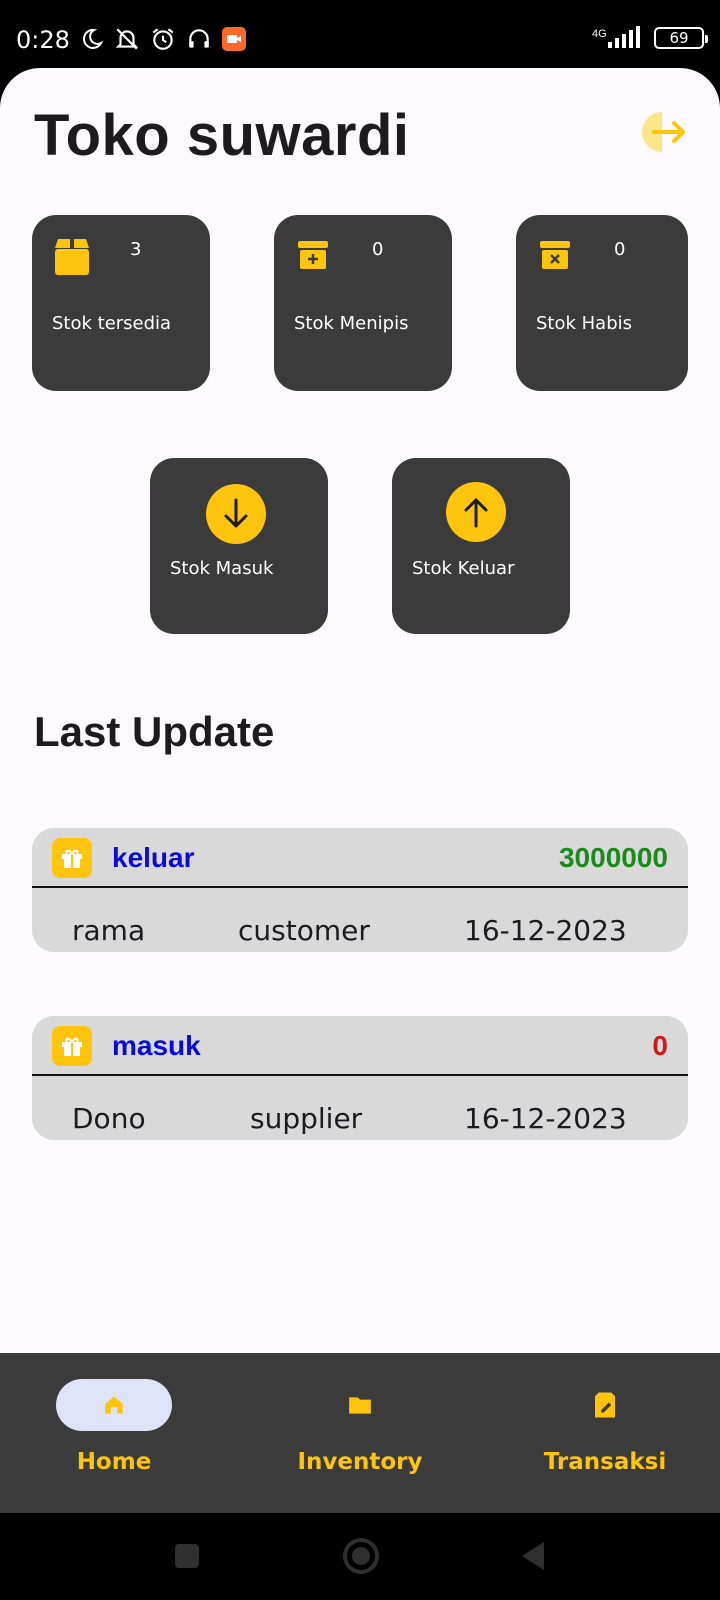  I want to click on stok-masuk-card: Stok Masuk, so click(239, 546).